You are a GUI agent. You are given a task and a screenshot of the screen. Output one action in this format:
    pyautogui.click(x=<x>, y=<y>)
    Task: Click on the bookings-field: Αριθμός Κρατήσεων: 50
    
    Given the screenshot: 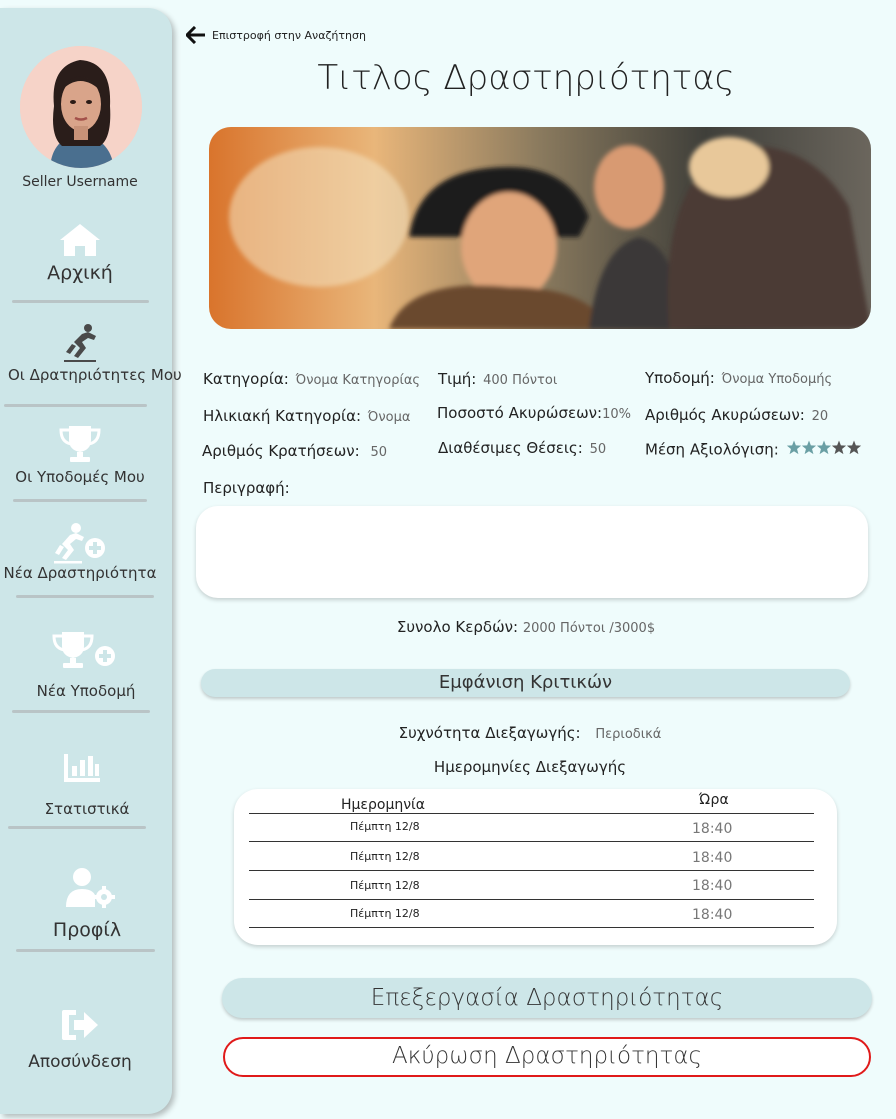 What is the action you would take?
    pyautogui.click(x=294, y=451)
    